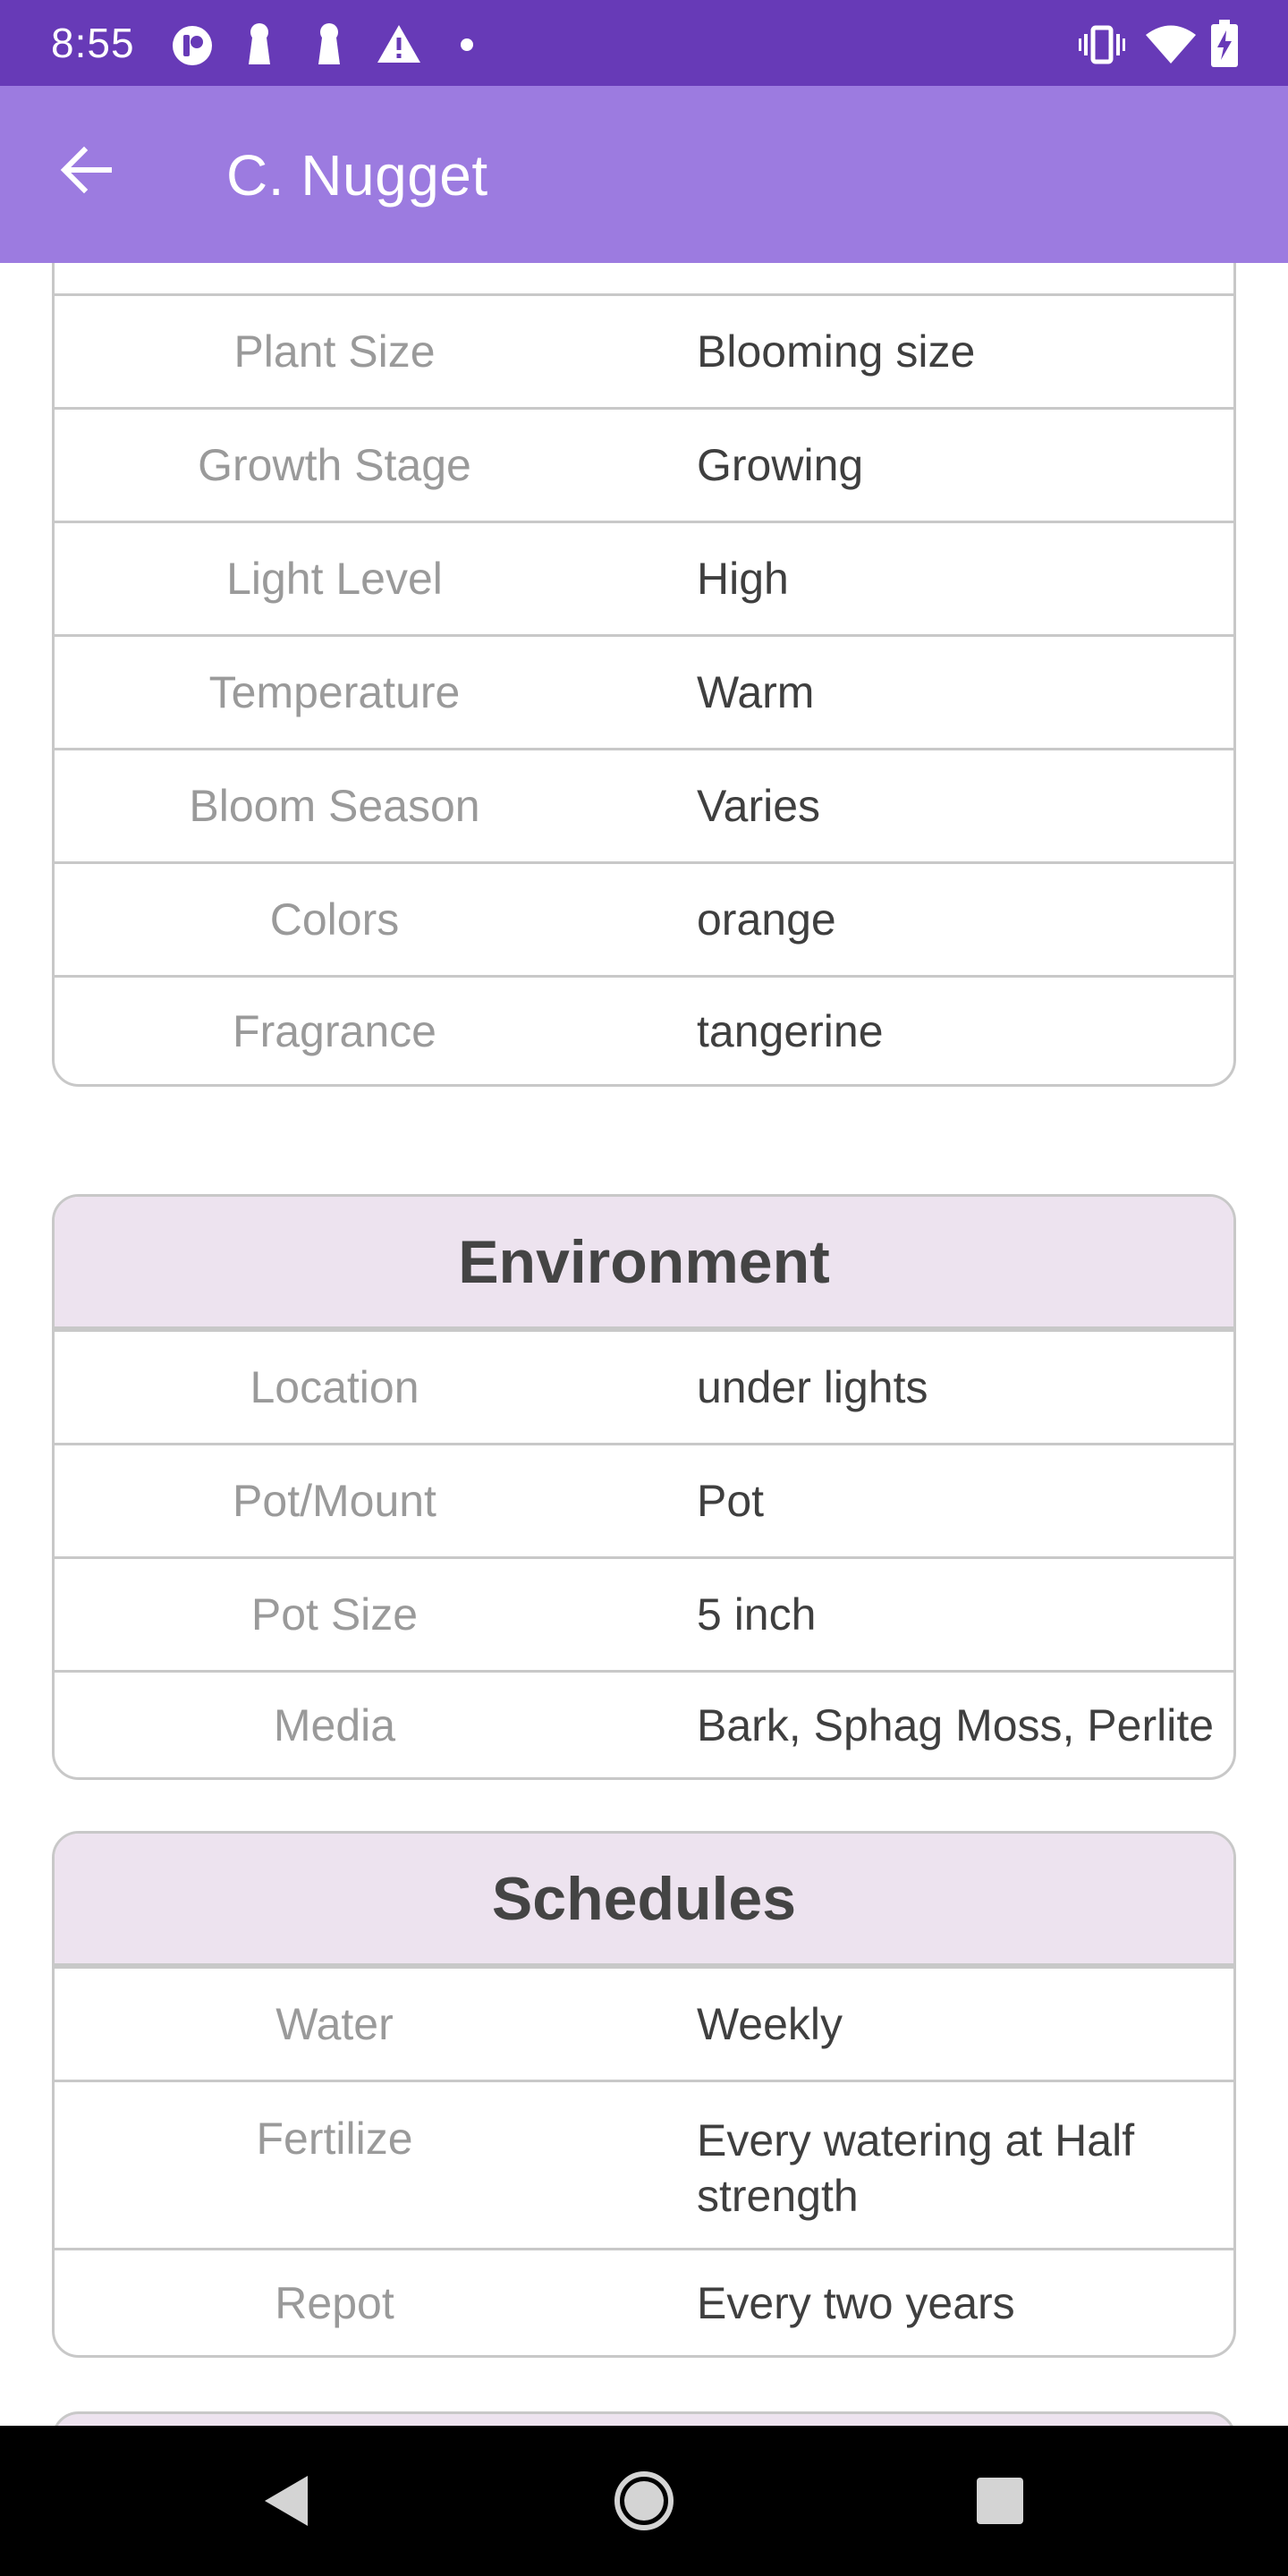  I want to click on vibrate-icon, so click(1102, 44).